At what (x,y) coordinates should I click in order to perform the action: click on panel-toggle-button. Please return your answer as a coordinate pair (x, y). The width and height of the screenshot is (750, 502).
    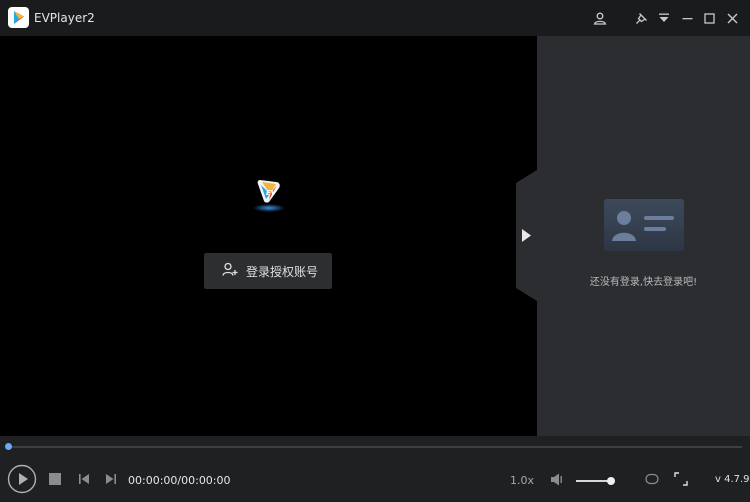
    Looking at the image, I should click on (526, 235).